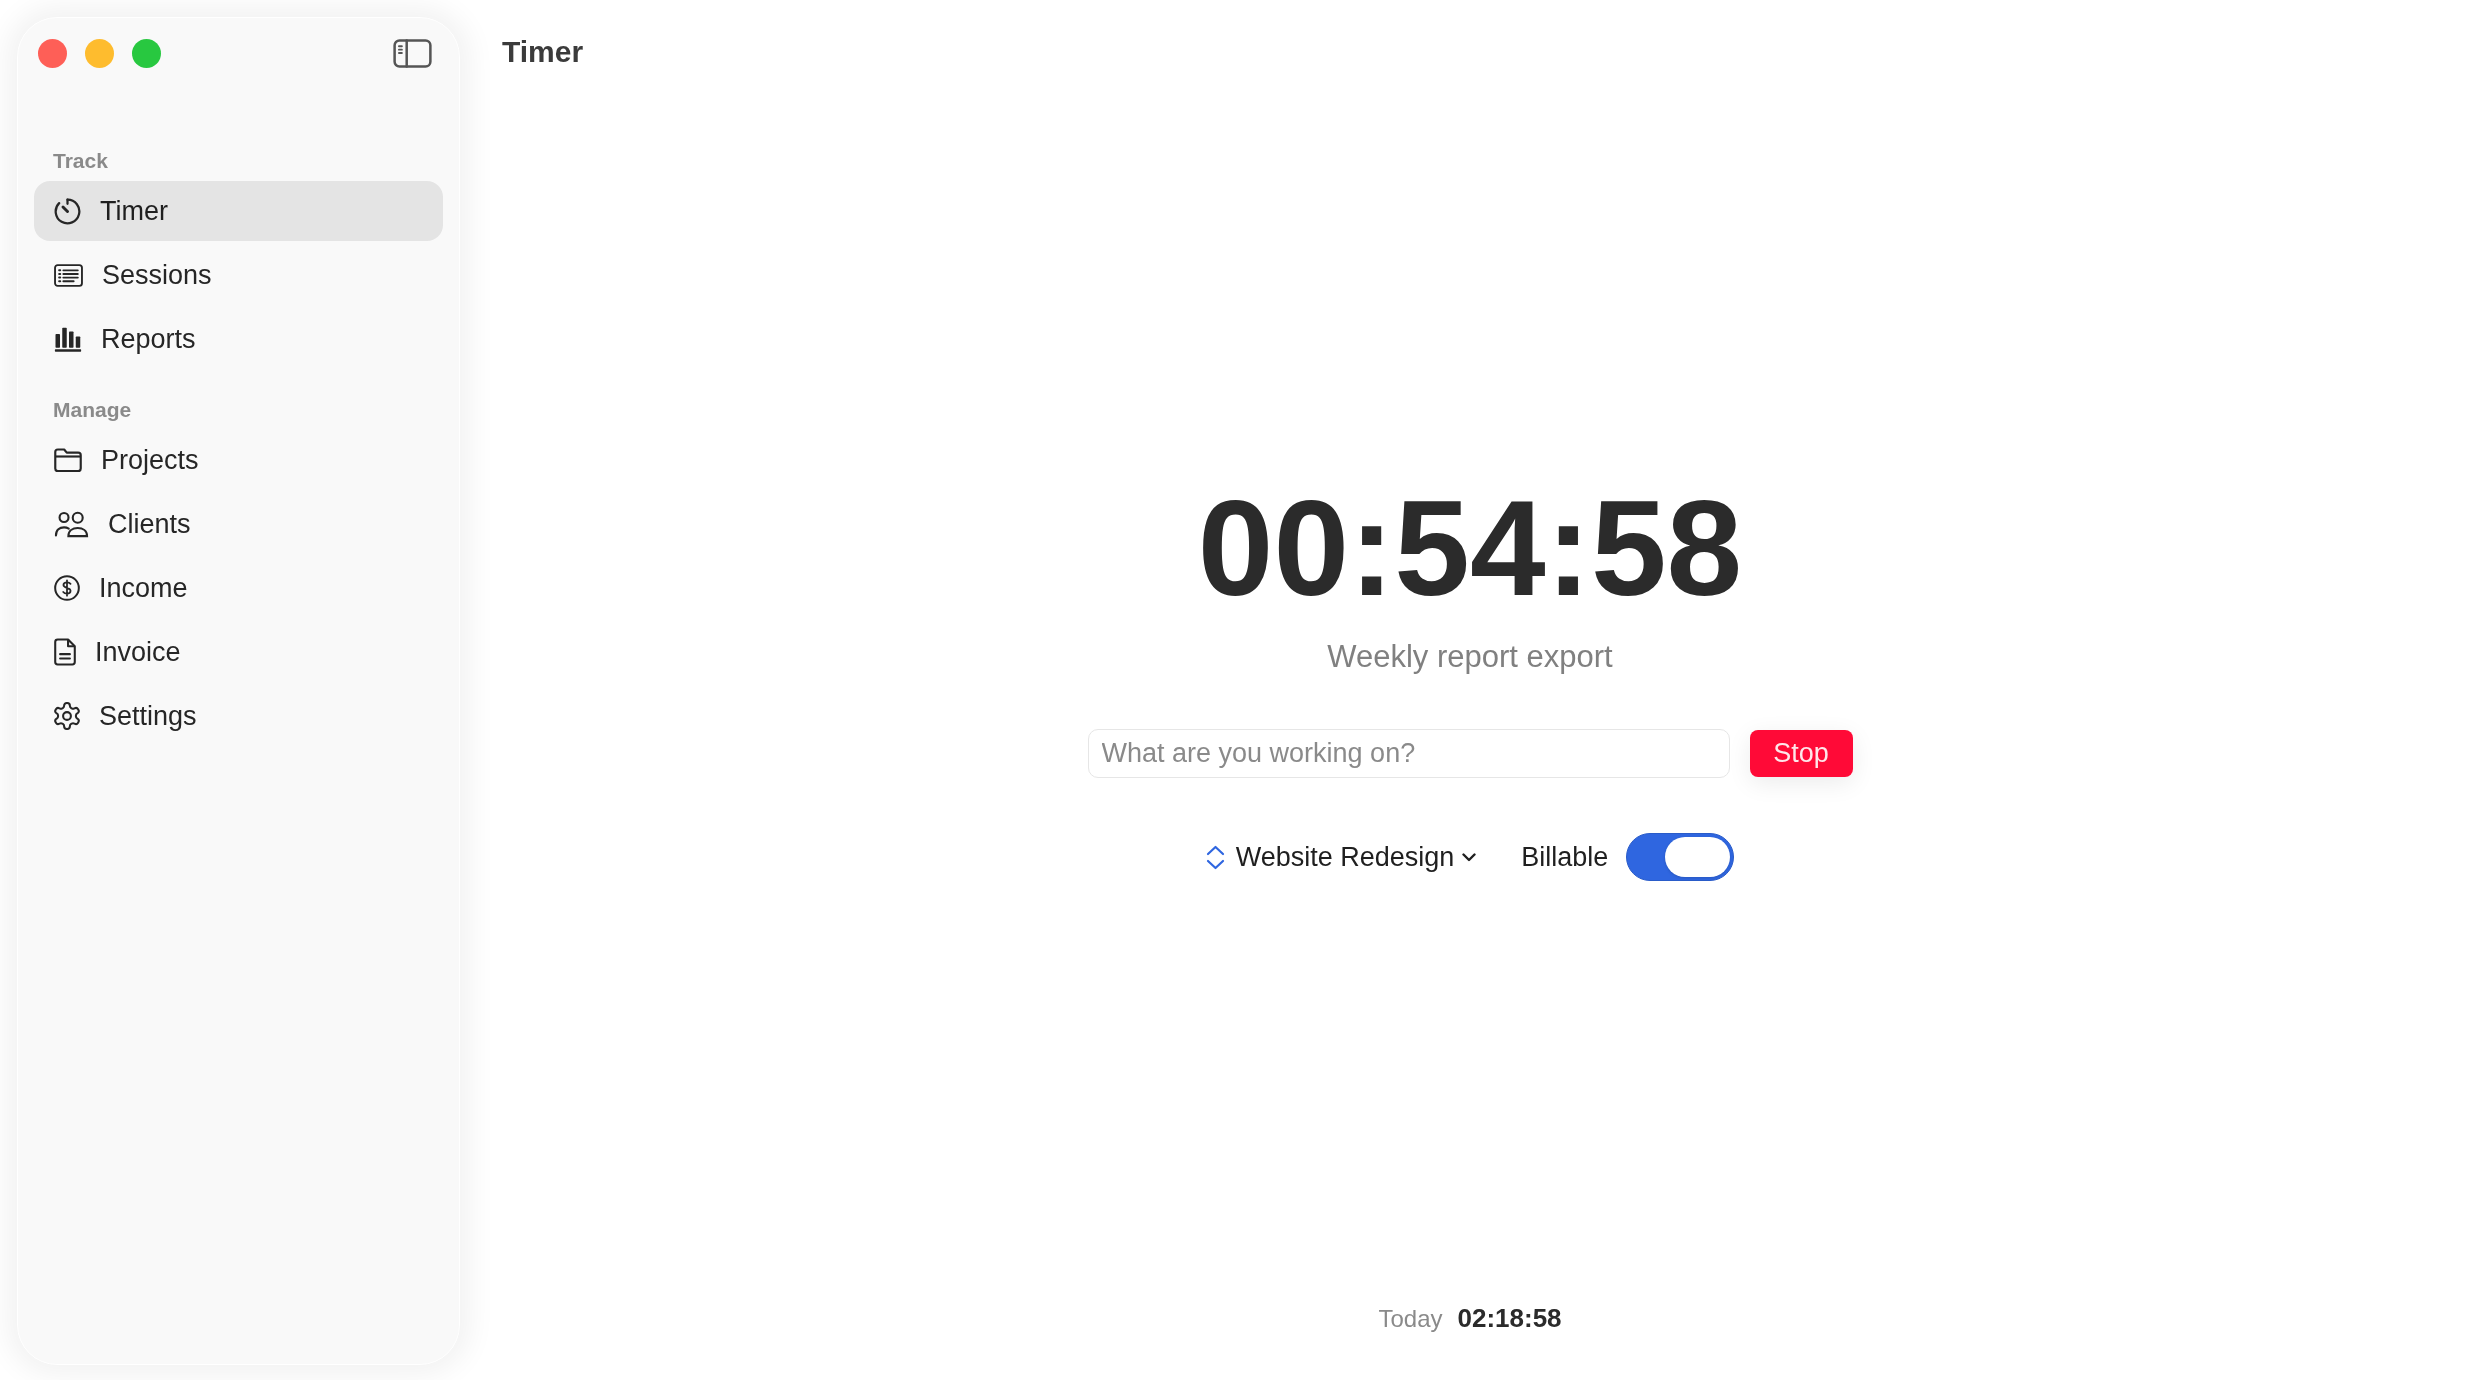 The height and width of the screenshot is (1380, 2480). Describe the element at coordinates (1469, 857) in the screenshot. I see `chevron-down-icon` at that location.